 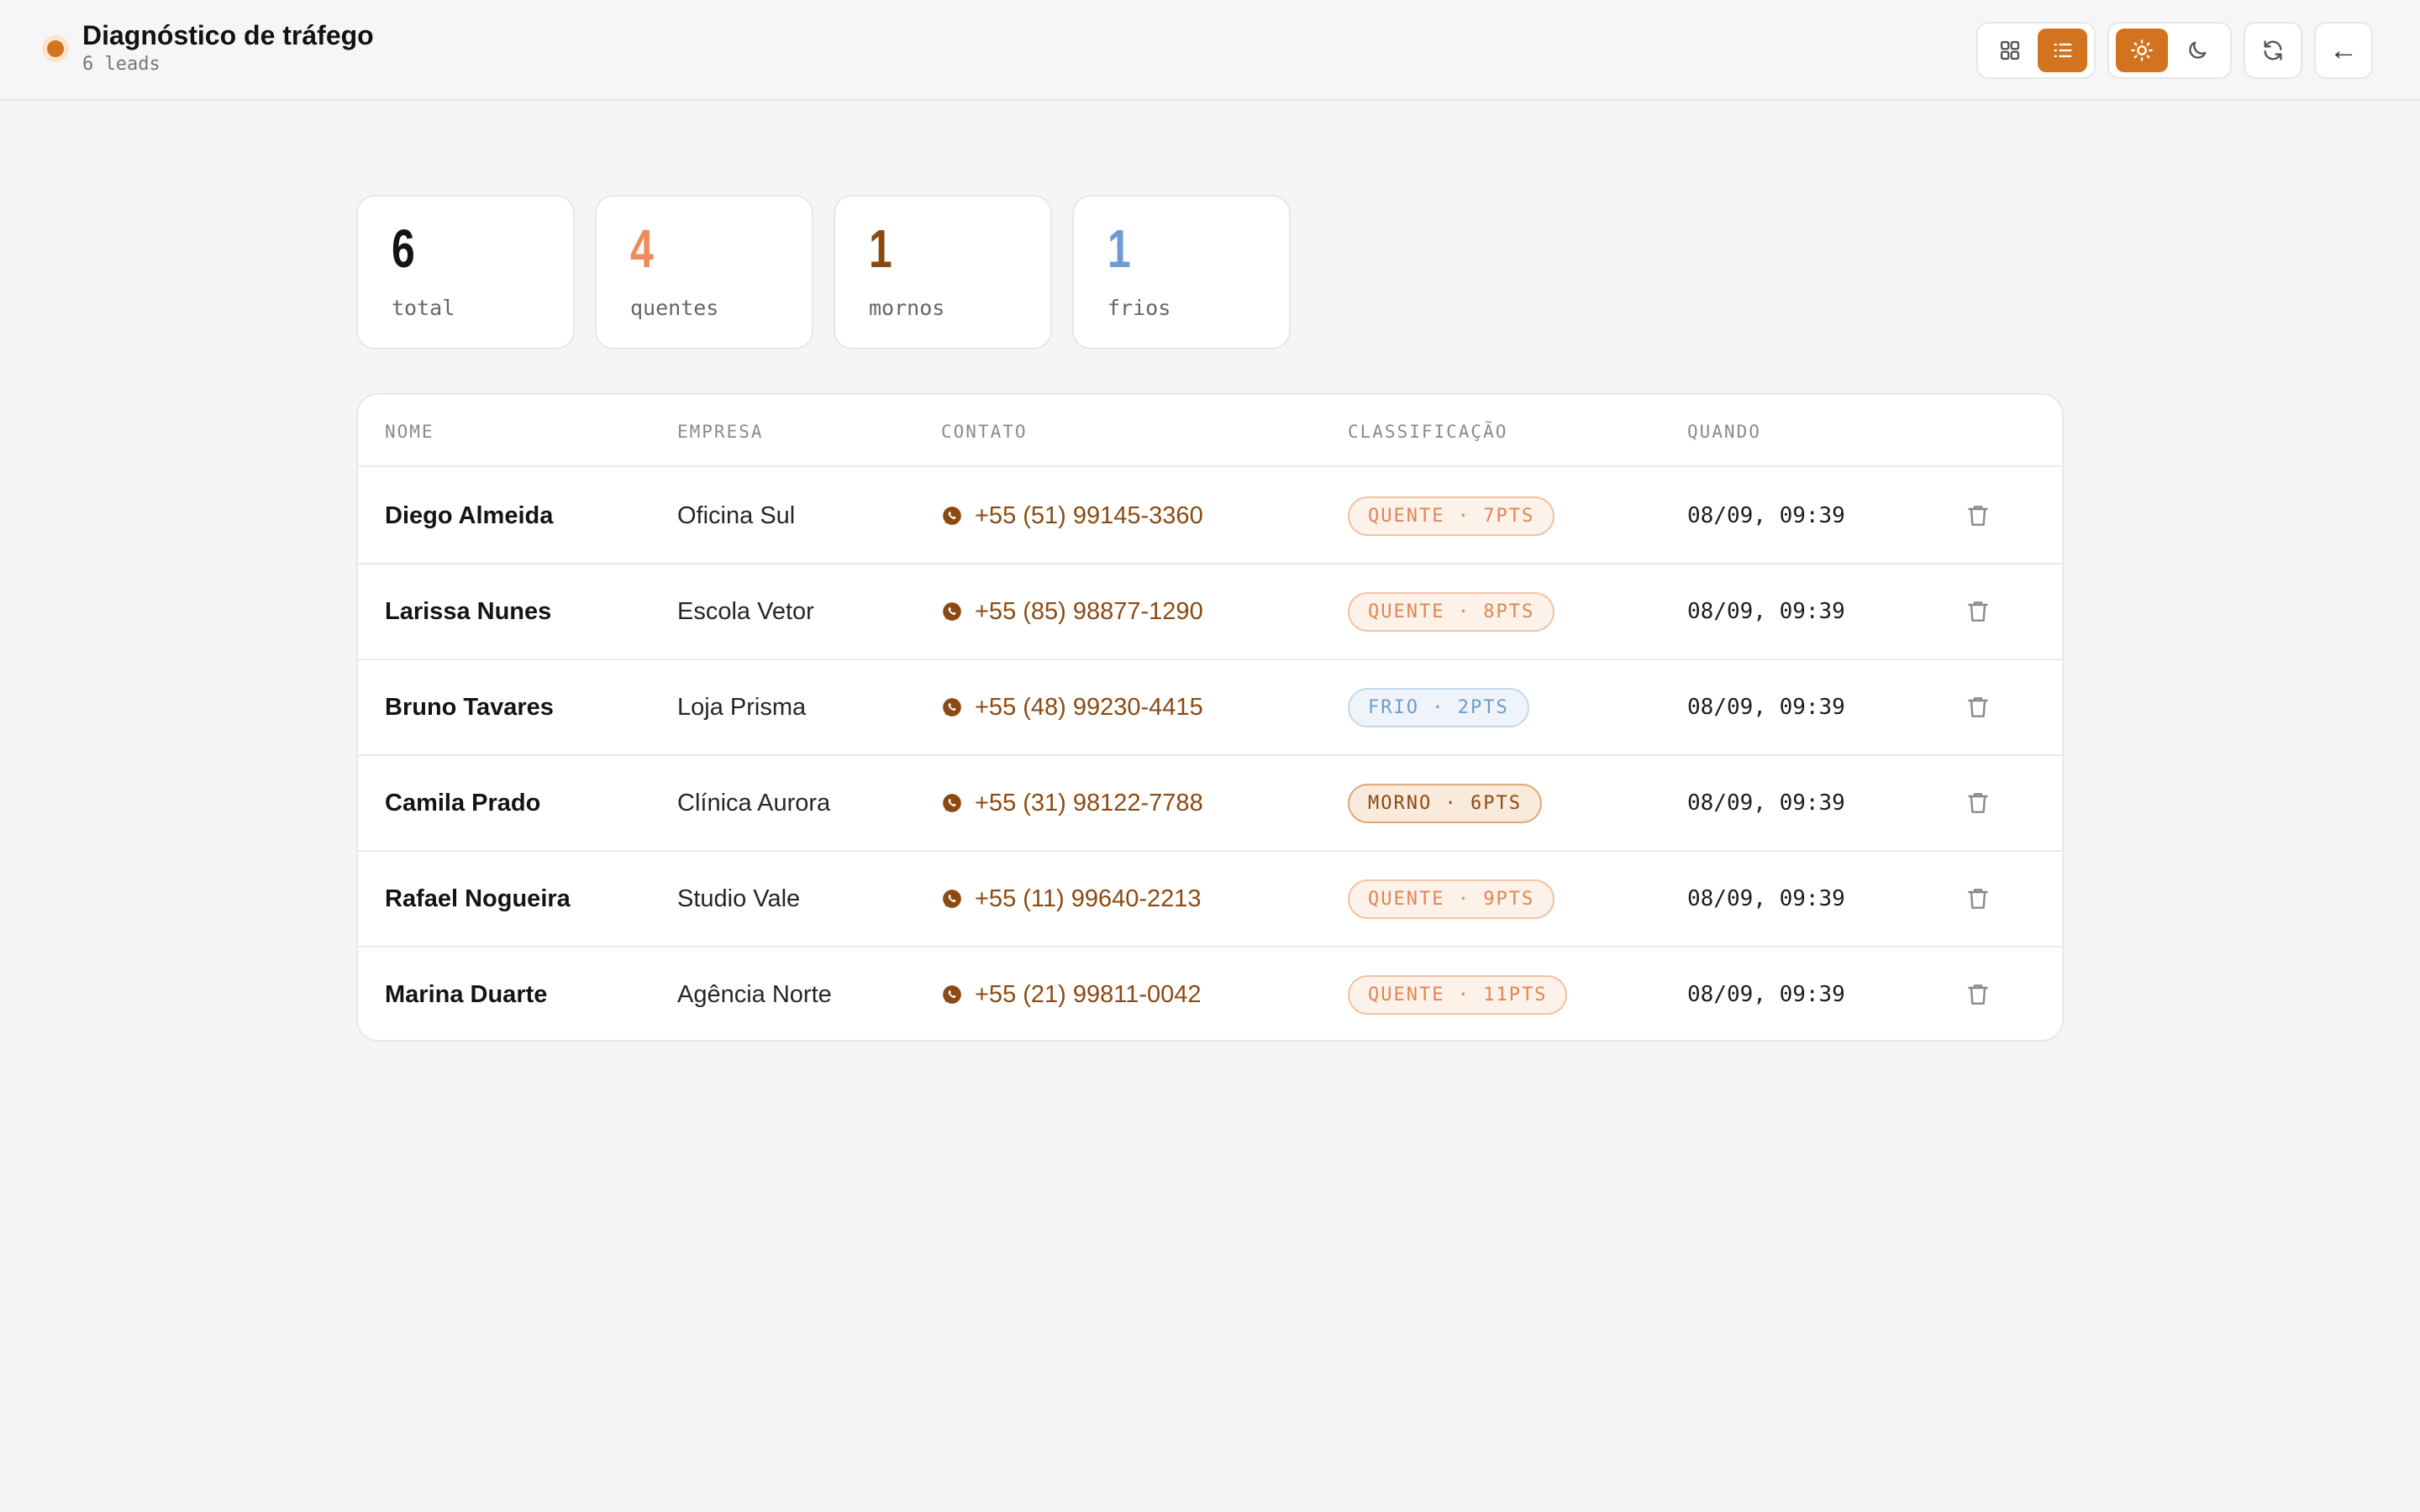 I want to click on lead-phone: +55 (31) 98122-7788, so click(x=1089, y=802).